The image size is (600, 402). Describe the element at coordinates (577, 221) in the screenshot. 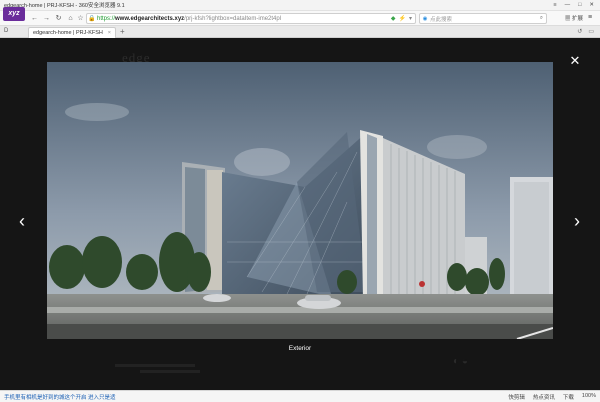

I see `lightbox-next-button: ›` at that location.